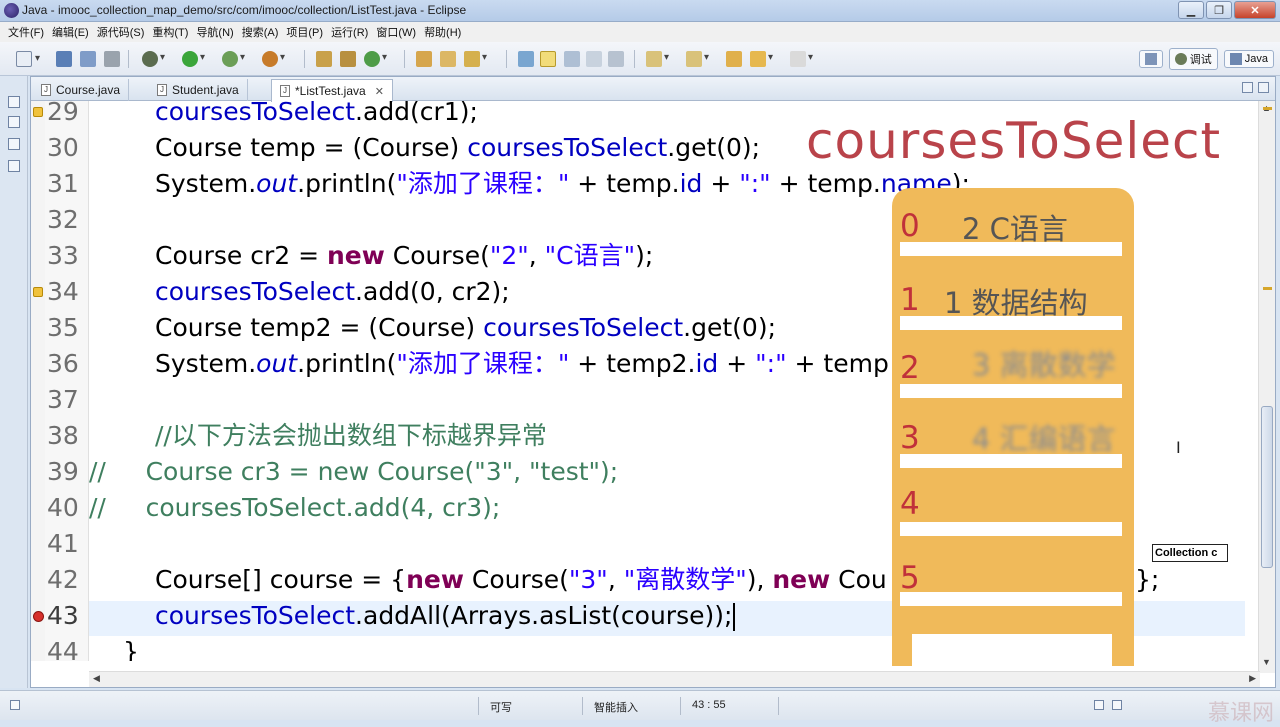 The image size is (1280, 727). What do you see at coordinates (396, 32) in the screenshot?
I see `menu-window: 窗口(W)` at bounding box center [396, 32].